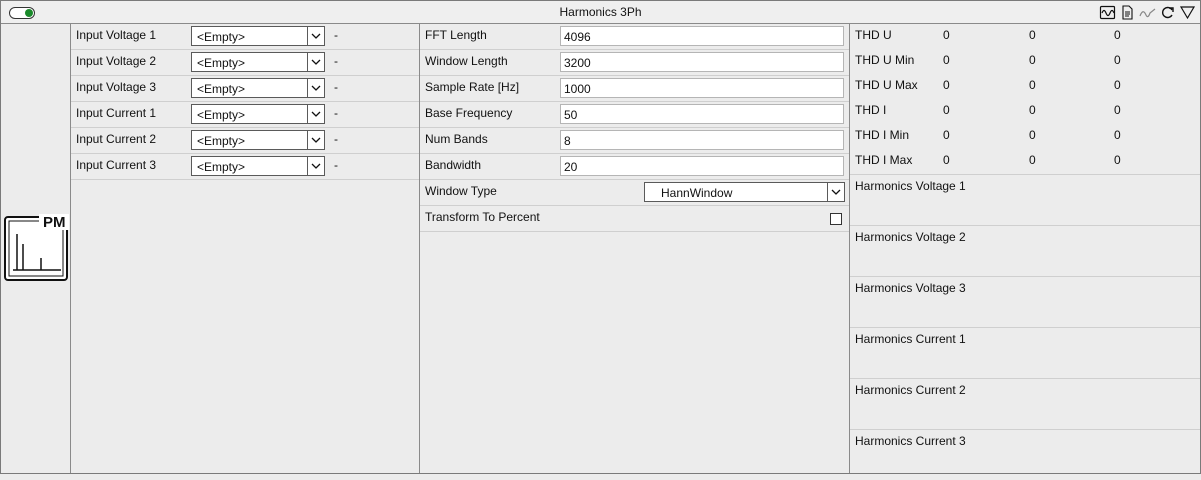 The height and width of the screenshot is (480, 1201). I want to click on param-row: Sample Rate [Hz] 1000, so click(634, 89).